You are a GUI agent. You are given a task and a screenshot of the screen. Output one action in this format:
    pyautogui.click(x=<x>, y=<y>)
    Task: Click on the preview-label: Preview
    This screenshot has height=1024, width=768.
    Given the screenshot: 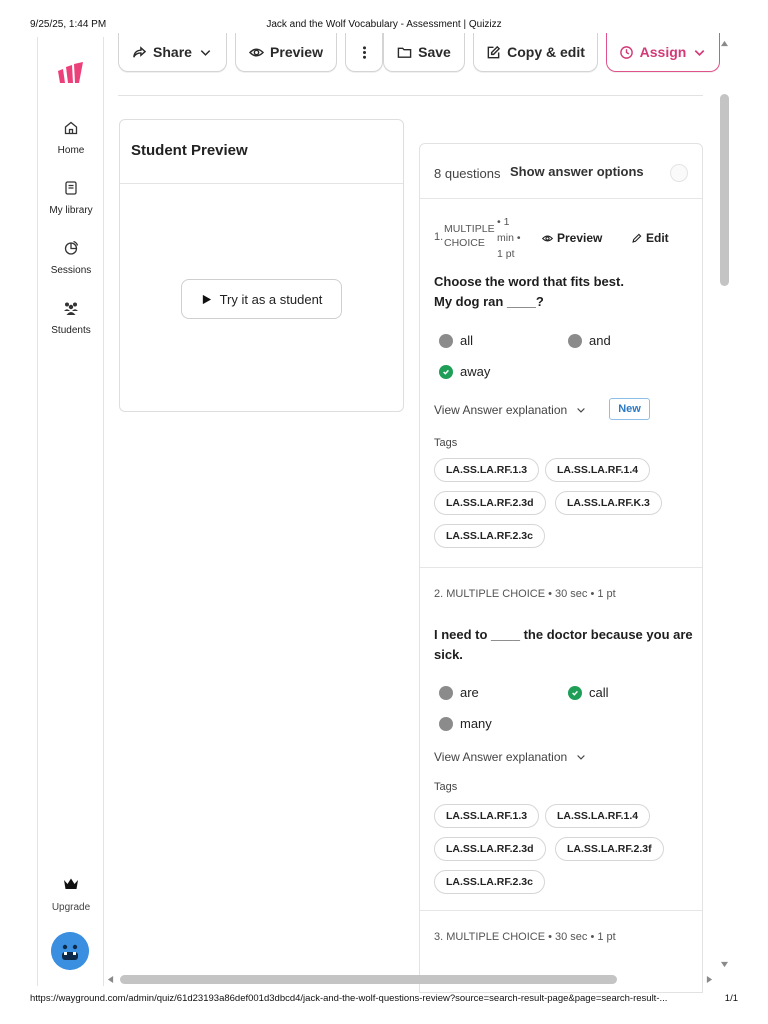 What is the action you would take?
    pyautogui.click(x=296, y=52)
    